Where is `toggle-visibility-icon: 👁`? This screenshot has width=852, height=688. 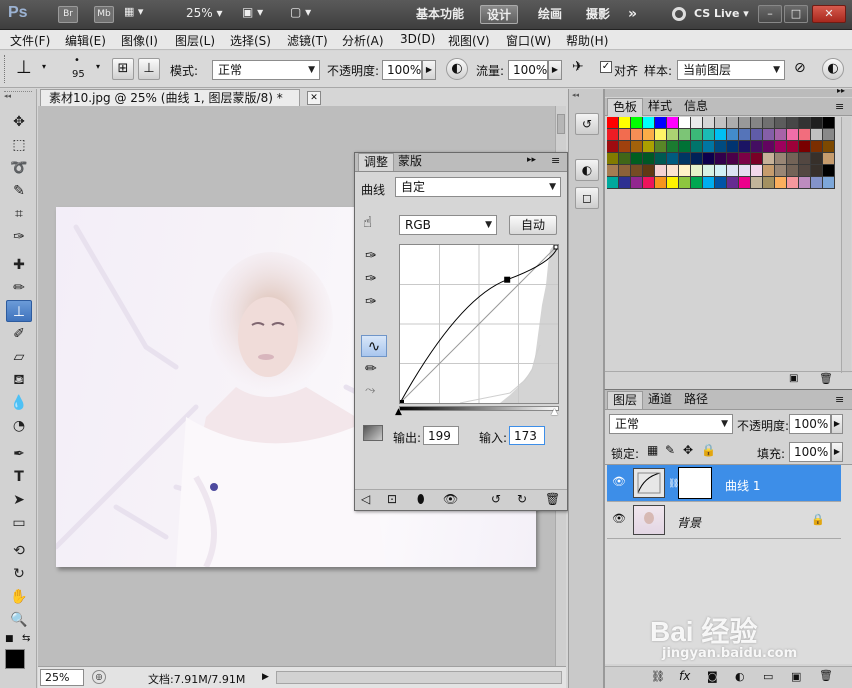 toggle-visibility-icon: 👁 is located at coordinates (450, 499).